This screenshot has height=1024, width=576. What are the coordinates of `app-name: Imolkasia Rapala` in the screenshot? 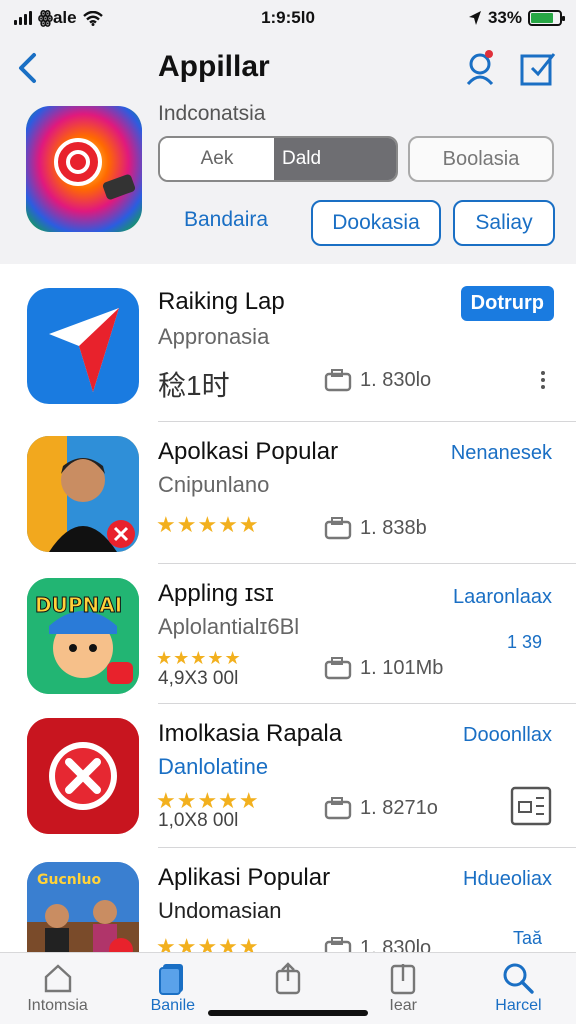 It's located at (250, 733).